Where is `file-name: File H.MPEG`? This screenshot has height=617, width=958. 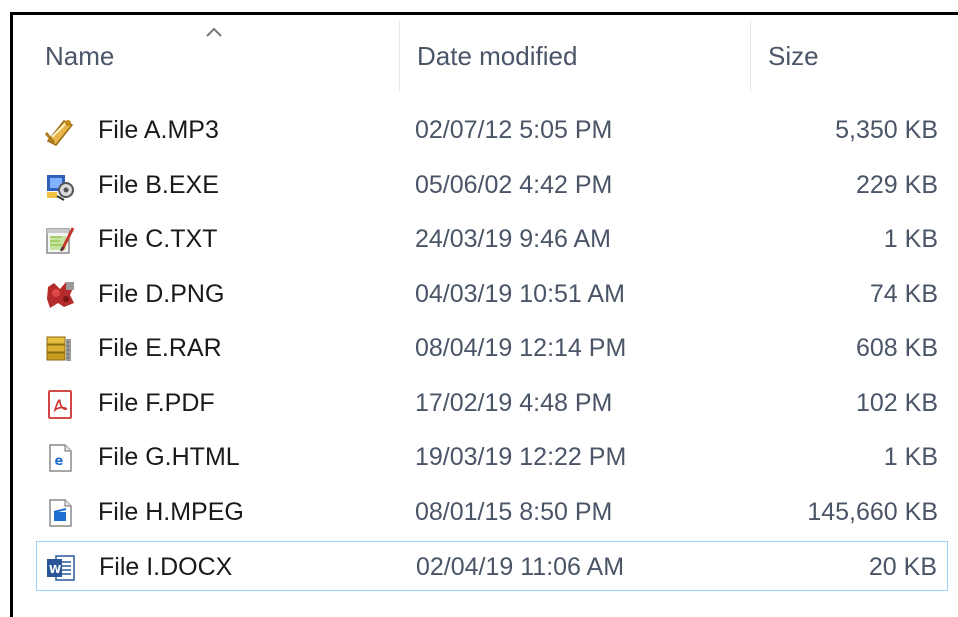
file-name: File H.MPEG is located at coordinates (171, 512).